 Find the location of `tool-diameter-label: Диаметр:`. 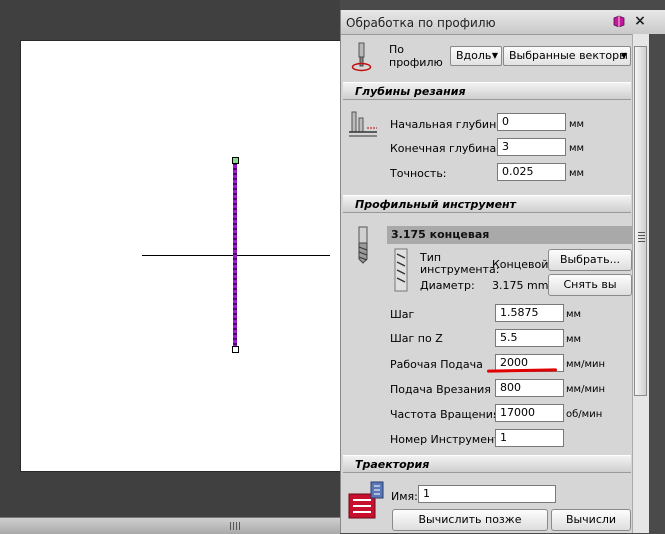

tool-diameter-label: Диаметр: is located at coordinates (447, 285).